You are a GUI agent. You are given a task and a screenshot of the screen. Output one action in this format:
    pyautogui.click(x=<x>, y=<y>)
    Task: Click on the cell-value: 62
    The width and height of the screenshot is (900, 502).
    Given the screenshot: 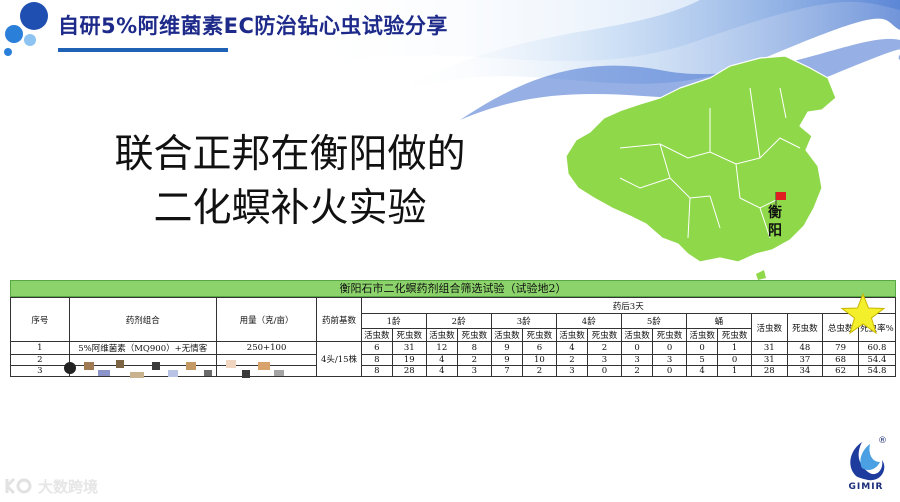 What is the action you would take?
    pyautogui.click(x=840, y=371)
    